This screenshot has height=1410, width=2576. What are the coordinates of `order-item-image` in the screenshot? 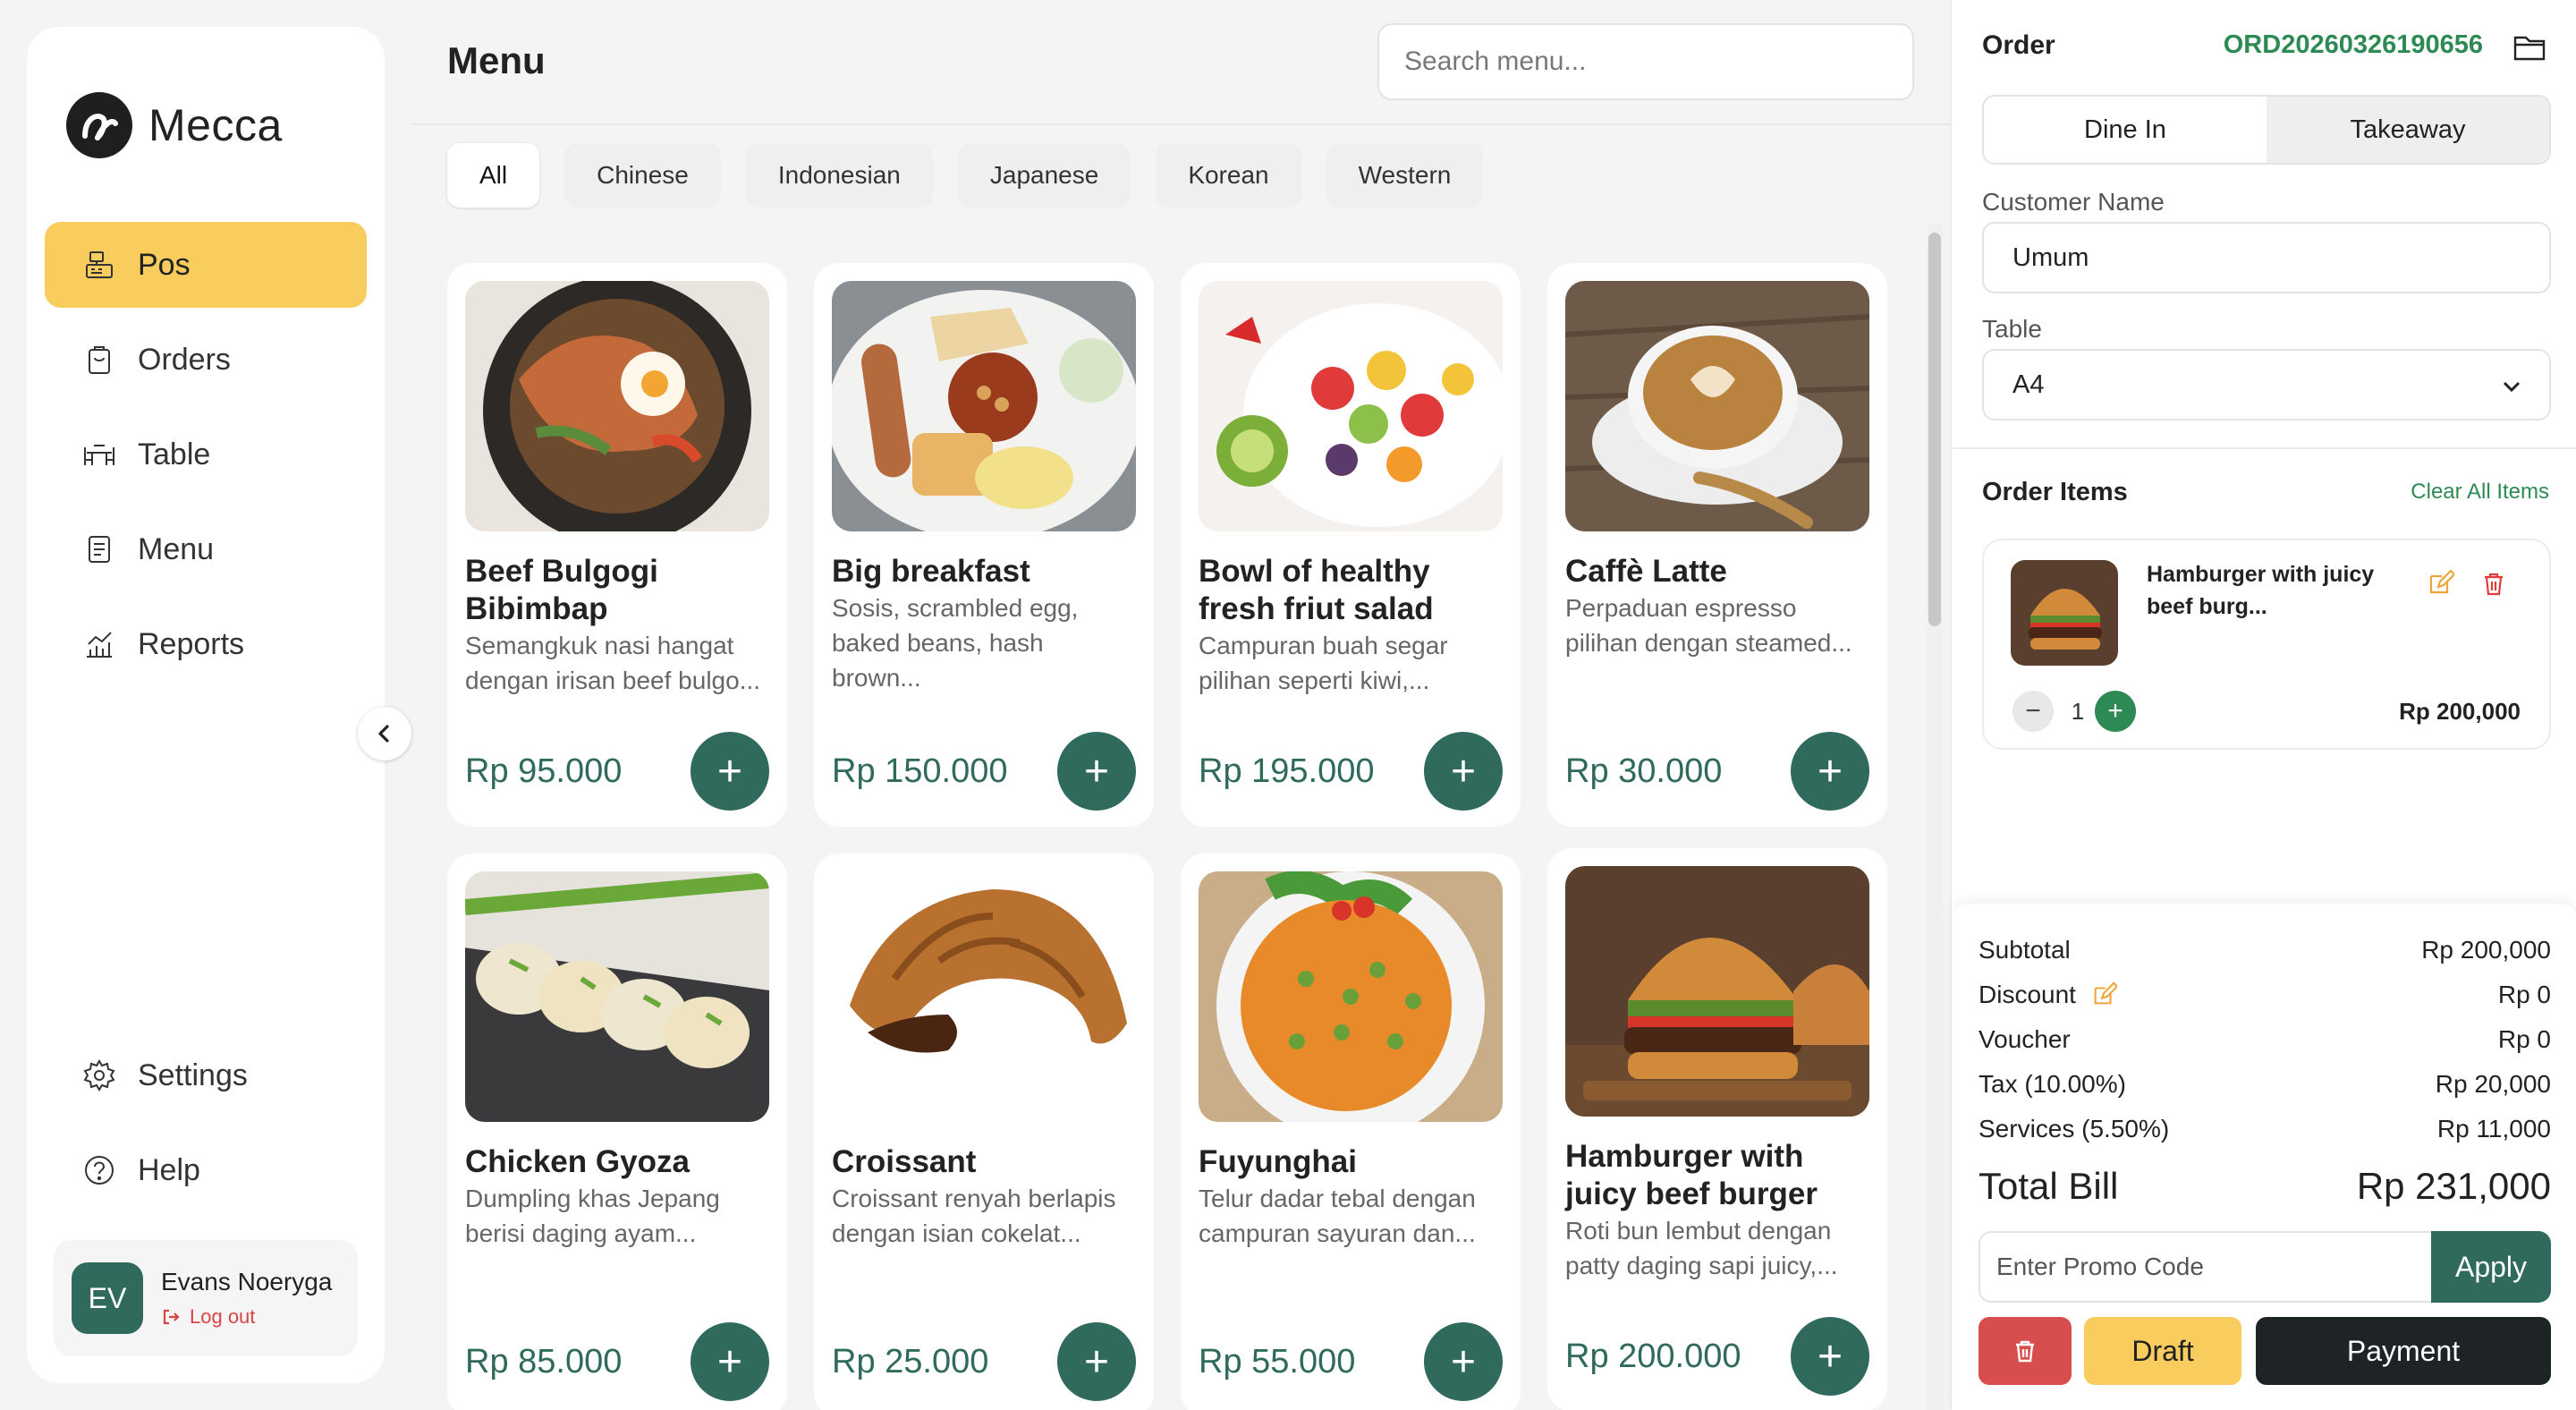 It's located at (2064, 613).